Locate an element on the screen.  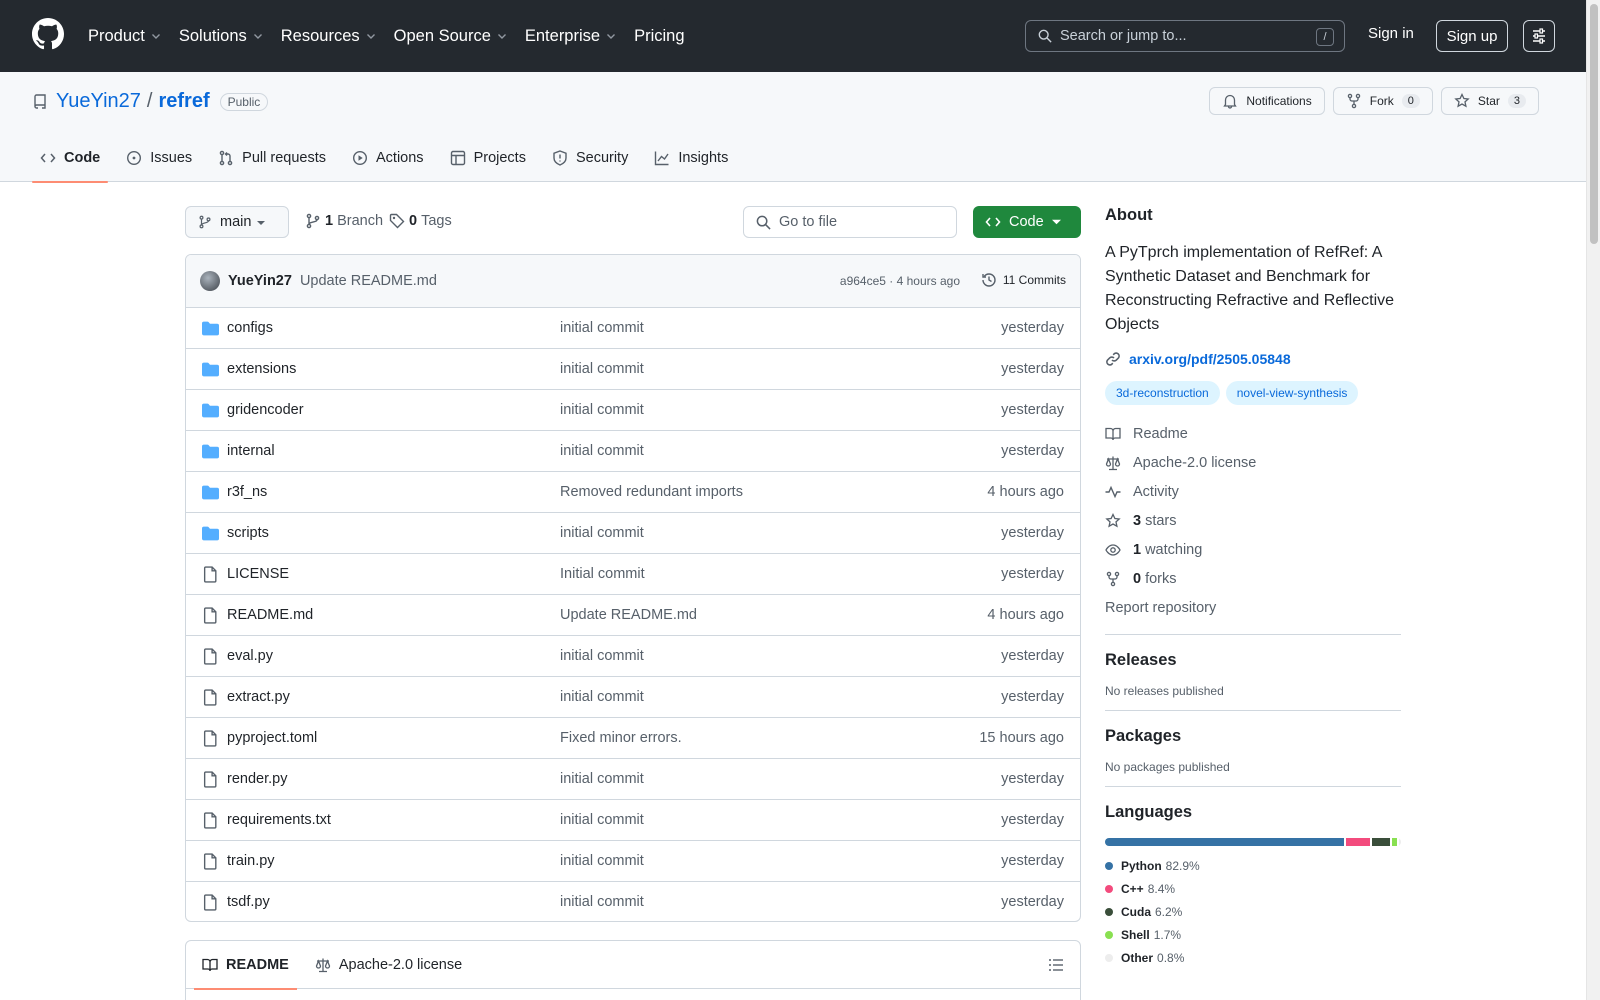
language-cuda: Cuda 6.2% is located at coordinates (1170, 911).